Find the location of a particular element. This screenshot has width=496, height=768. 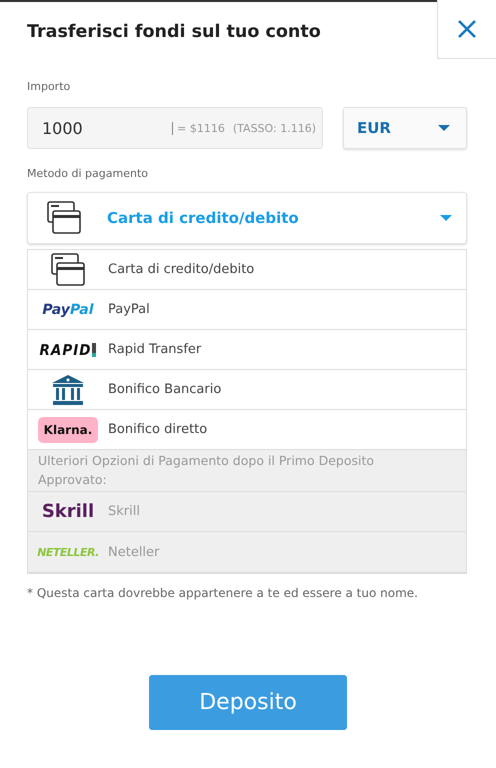

field-label: Importo is located at coordinates (49, 86).